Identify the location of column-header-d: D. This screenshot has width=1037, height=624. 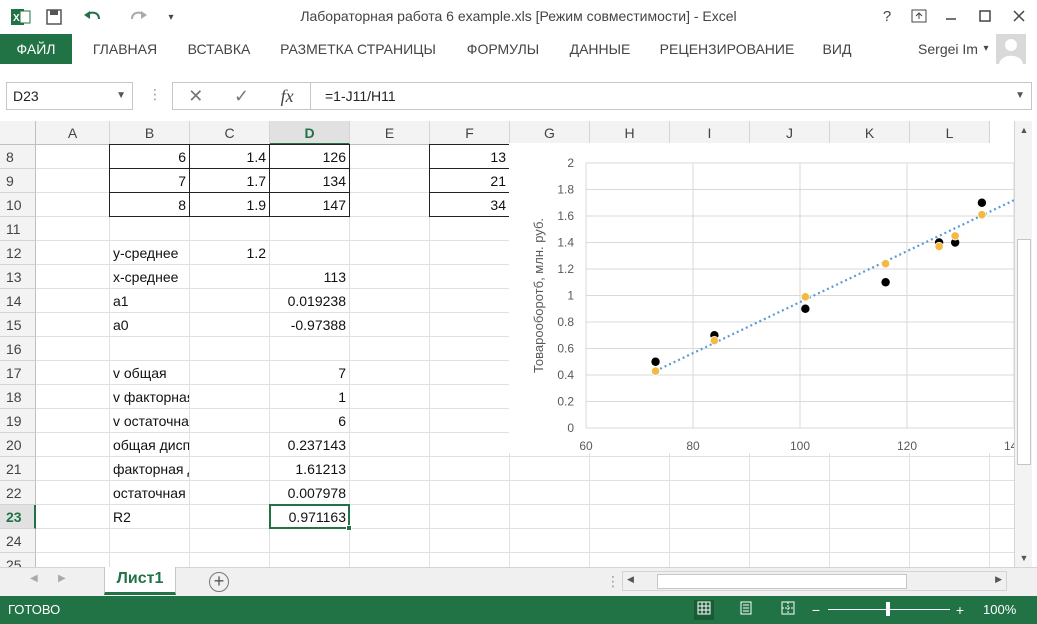
(310, 133).